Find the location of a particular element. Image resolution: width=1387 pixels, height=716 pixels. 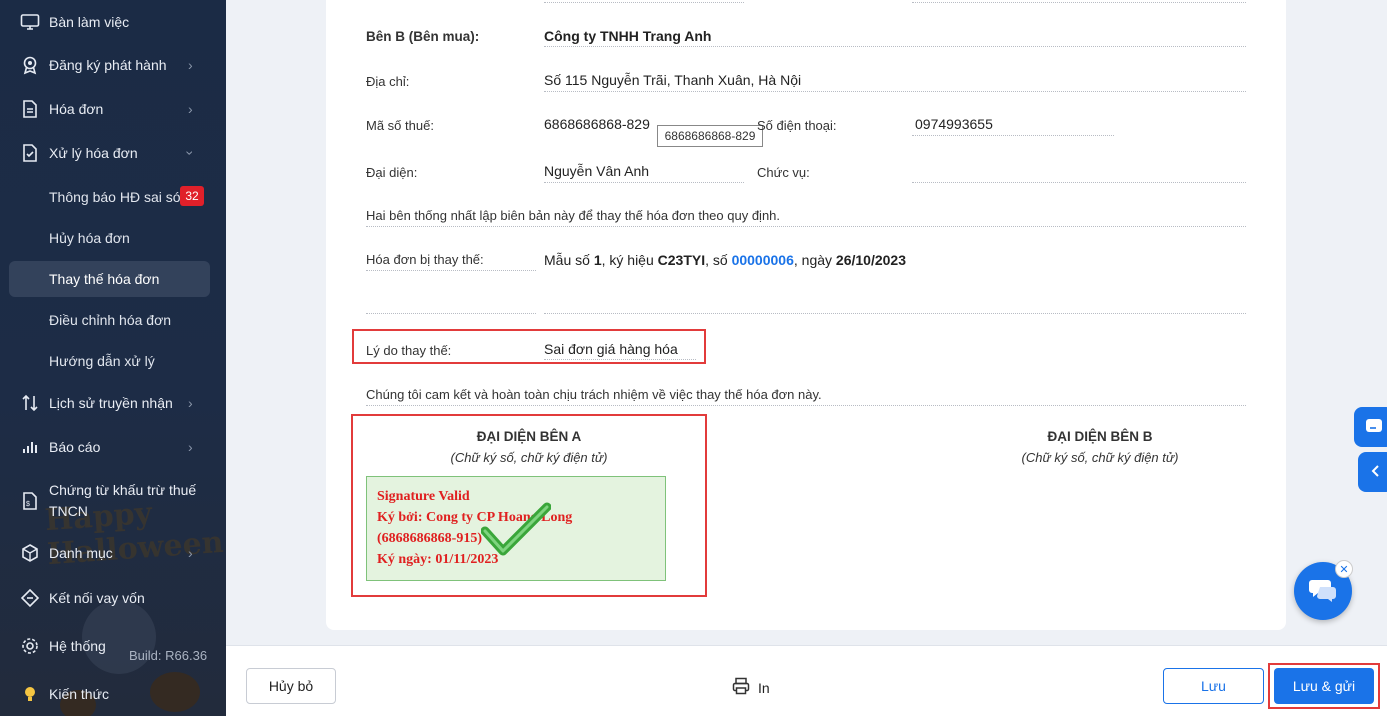

close-icon: ✕ is located at coordinates (1344, 569).